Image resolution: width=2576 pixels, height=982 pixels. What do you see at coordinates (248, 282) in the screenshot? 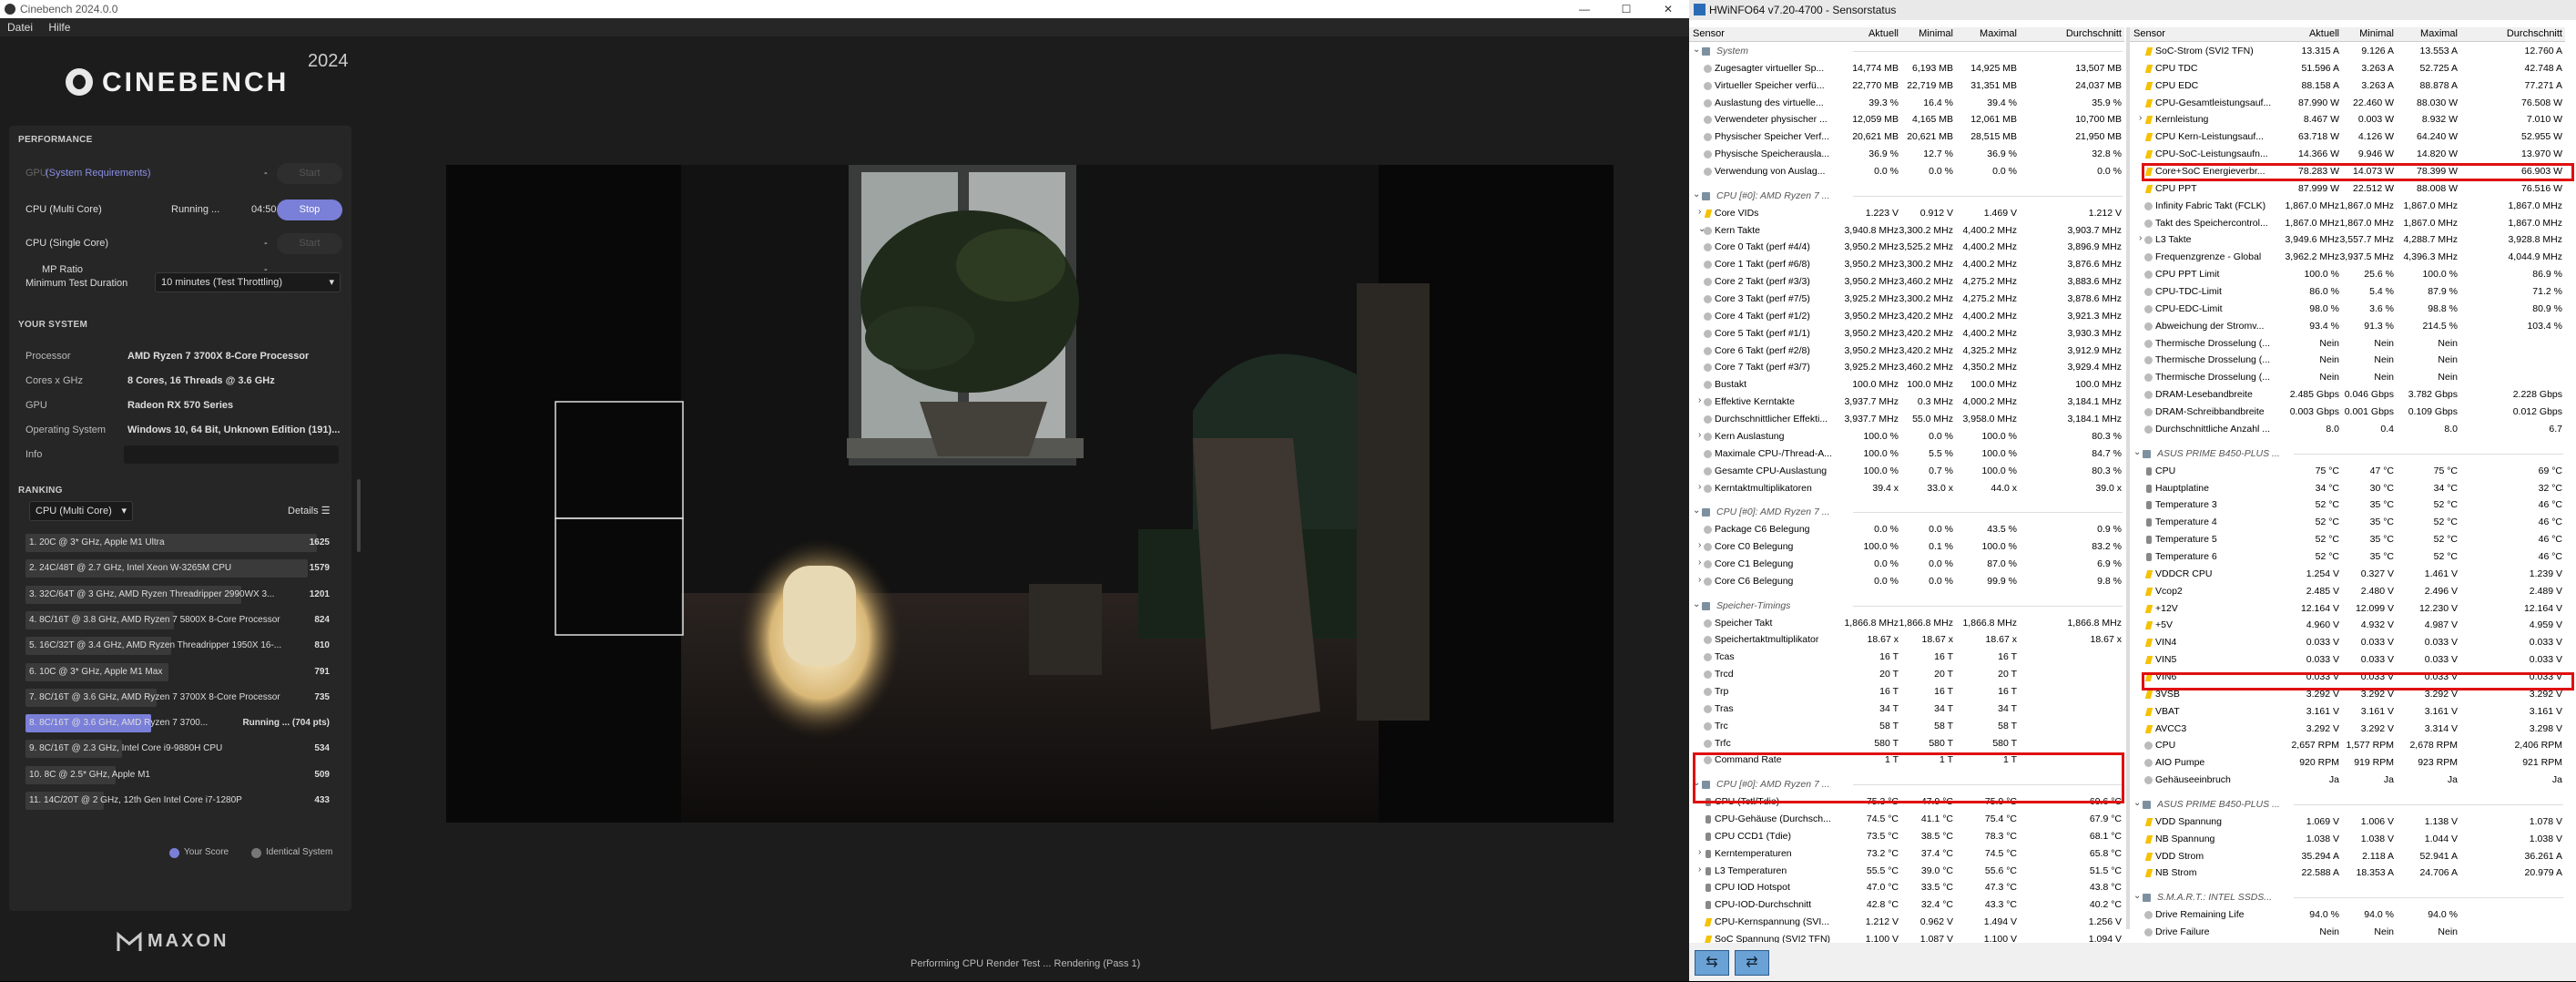
I see `min-test-select: 10 minutes (Test Throttling) ▾` at bounding box center [248, 282].